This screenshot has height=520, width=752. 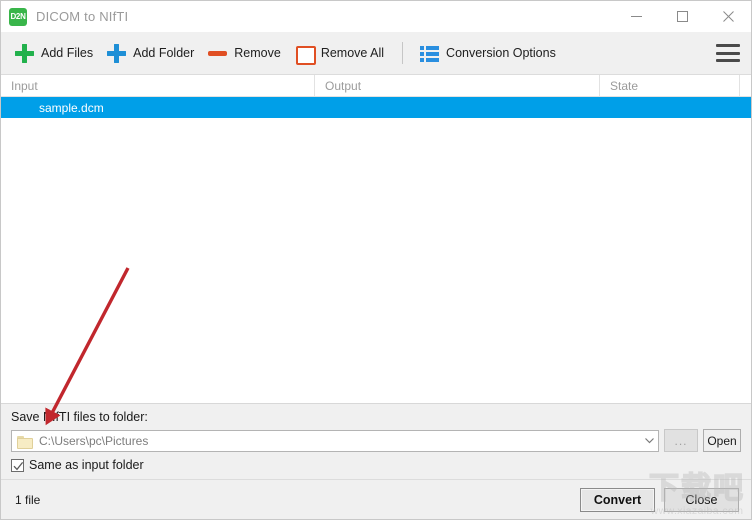 What do you see at coordinates (649, 441) in the screenshot?
I see `chevron-down-icon` at bounding box center [649, 441].